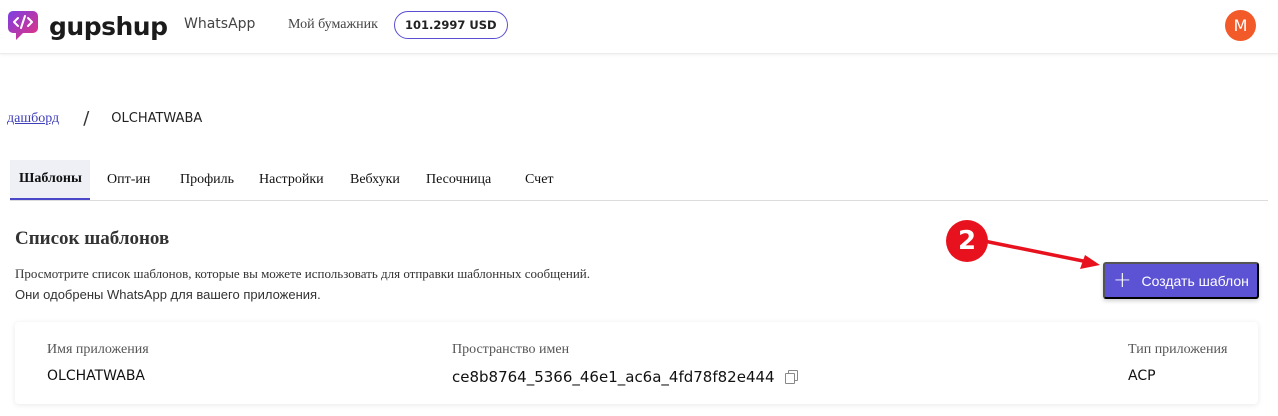  I want to click on nav-wallet: Мой бумажник, so click(333, 25).